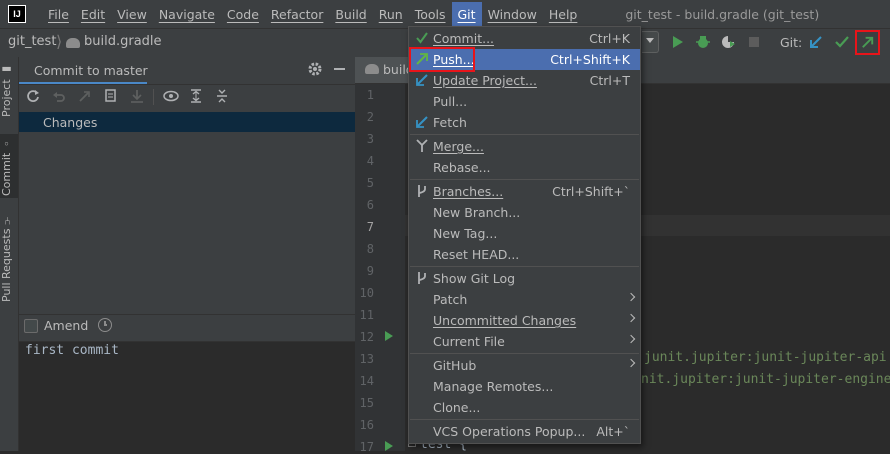 The width and height of the screenshot is (890, 454). I want to click on refresh-icon, so click(33, 96).